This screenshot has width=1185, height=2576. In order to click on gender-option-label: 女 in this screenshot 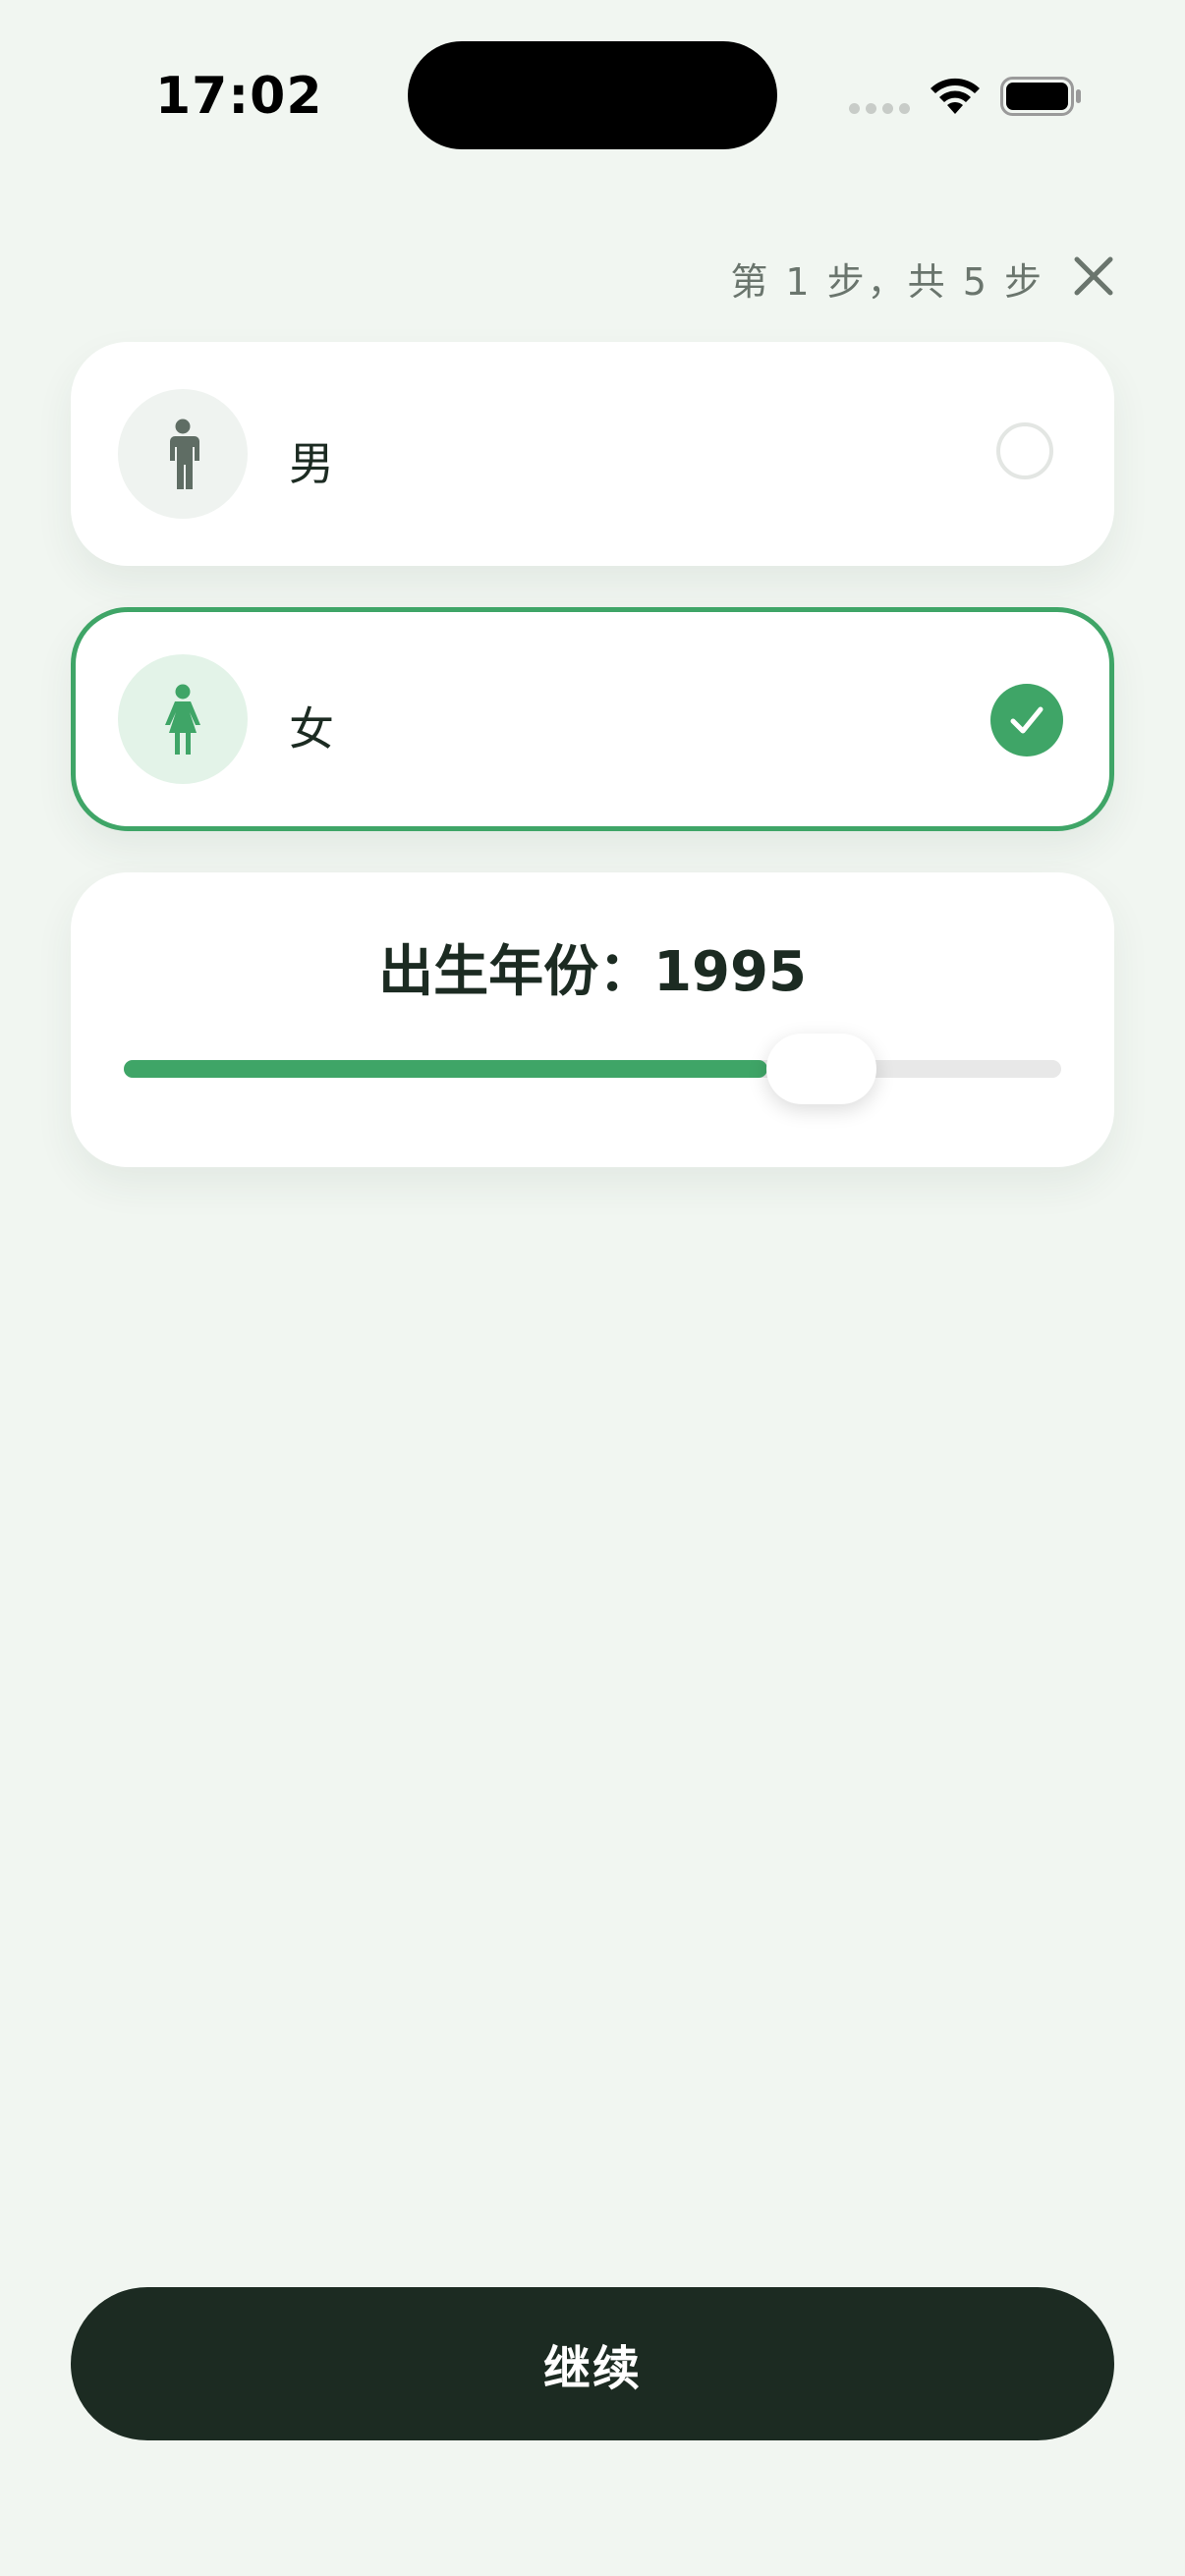, I will do `click(312, 729)`.